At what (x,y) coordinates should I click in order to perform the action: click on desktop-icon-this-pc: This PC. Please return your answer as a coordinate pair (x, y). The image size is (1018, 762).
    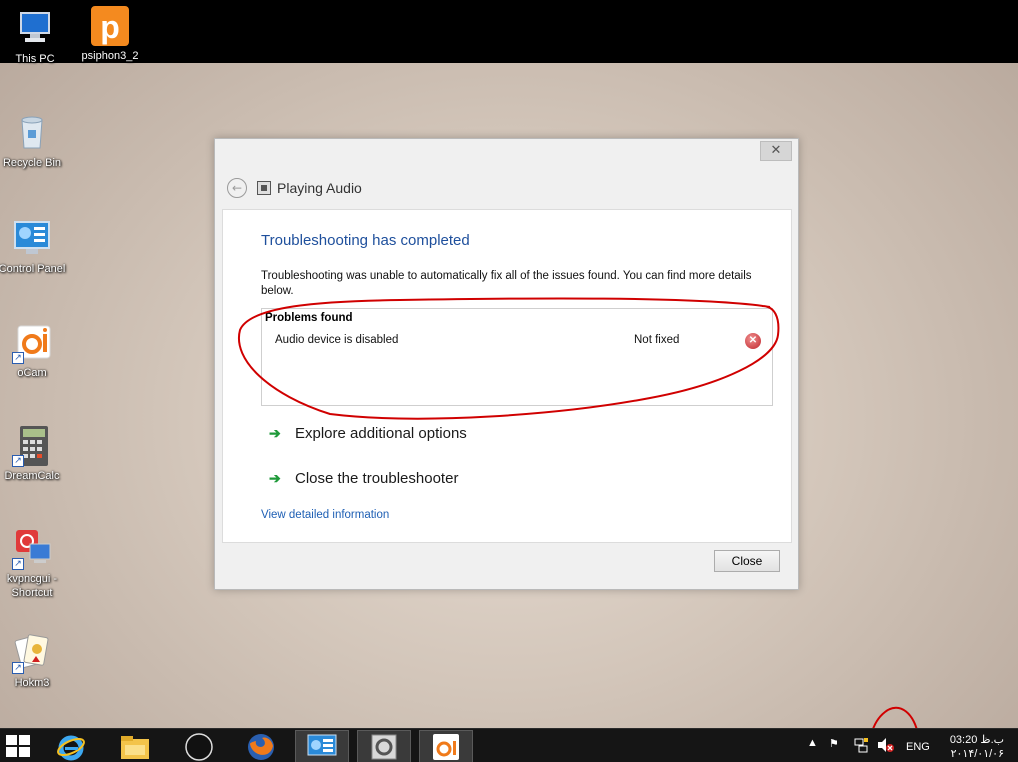
    Looking at the image, I should click on (35, 37).